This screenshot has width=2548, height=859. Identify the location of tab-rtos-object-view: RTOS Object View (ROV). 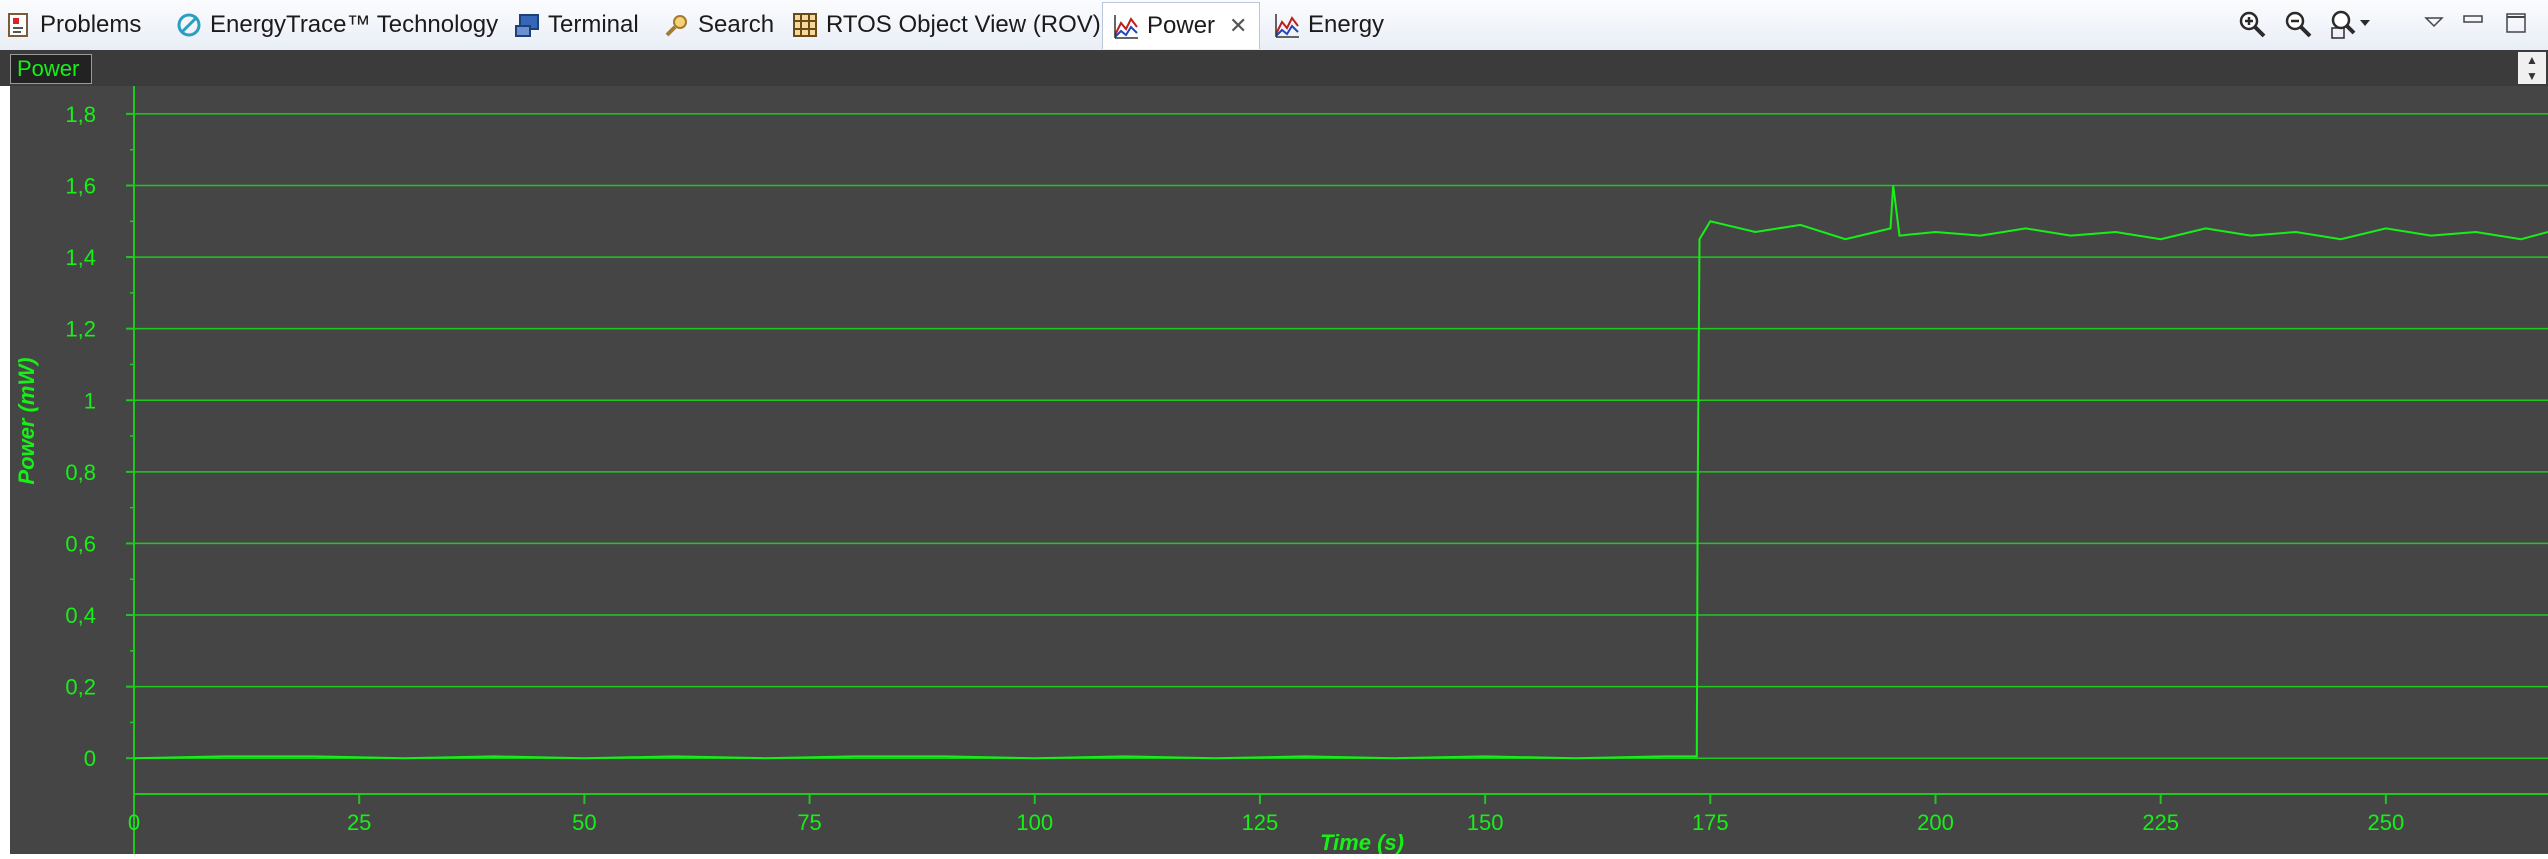
(946, 25).